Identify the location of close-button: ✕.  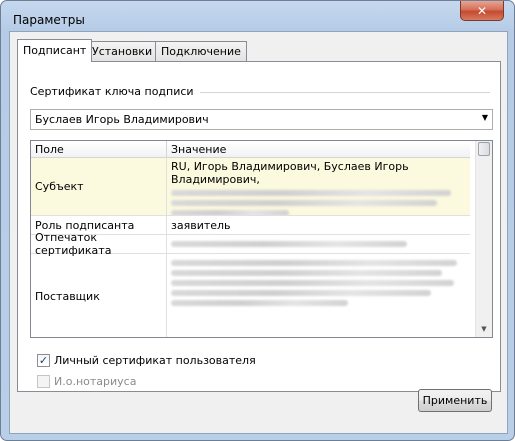
(482, 11).